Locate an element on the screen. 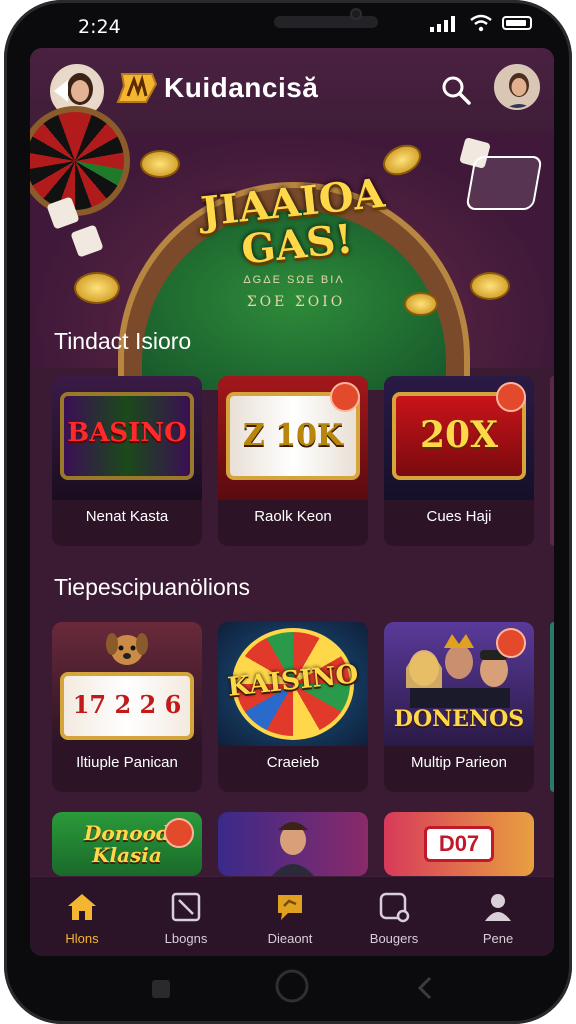  game-card: 20X Cues Haji is located at coordinates (459, 461).